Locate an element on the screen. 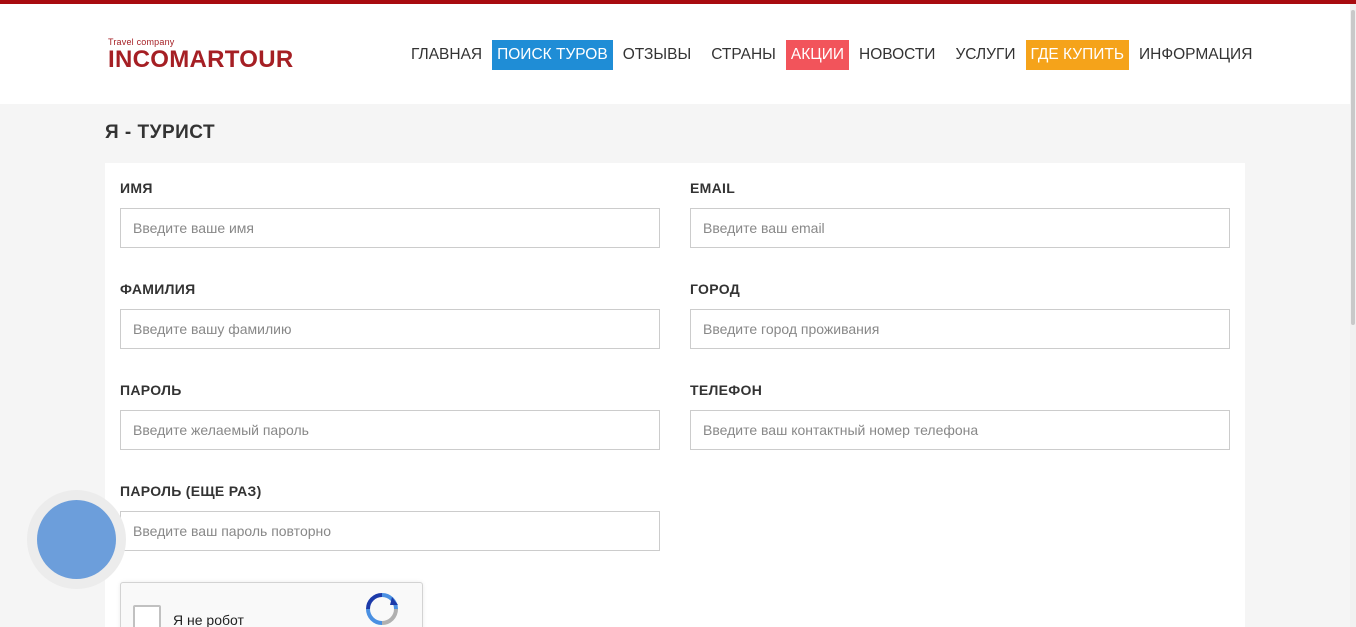 This screenshot has height=627, width=1356. surname-label: ФАМИЛИЯ is located at coordinates (158, 289).